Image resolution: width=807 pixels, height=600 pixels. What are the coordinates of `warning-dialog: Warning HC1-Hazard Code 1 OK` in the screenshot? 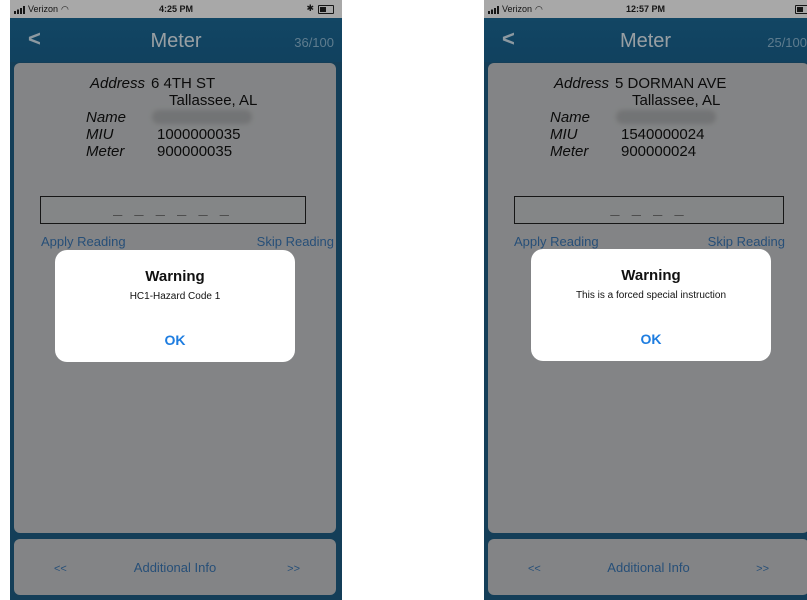 It's located at (175, 306).